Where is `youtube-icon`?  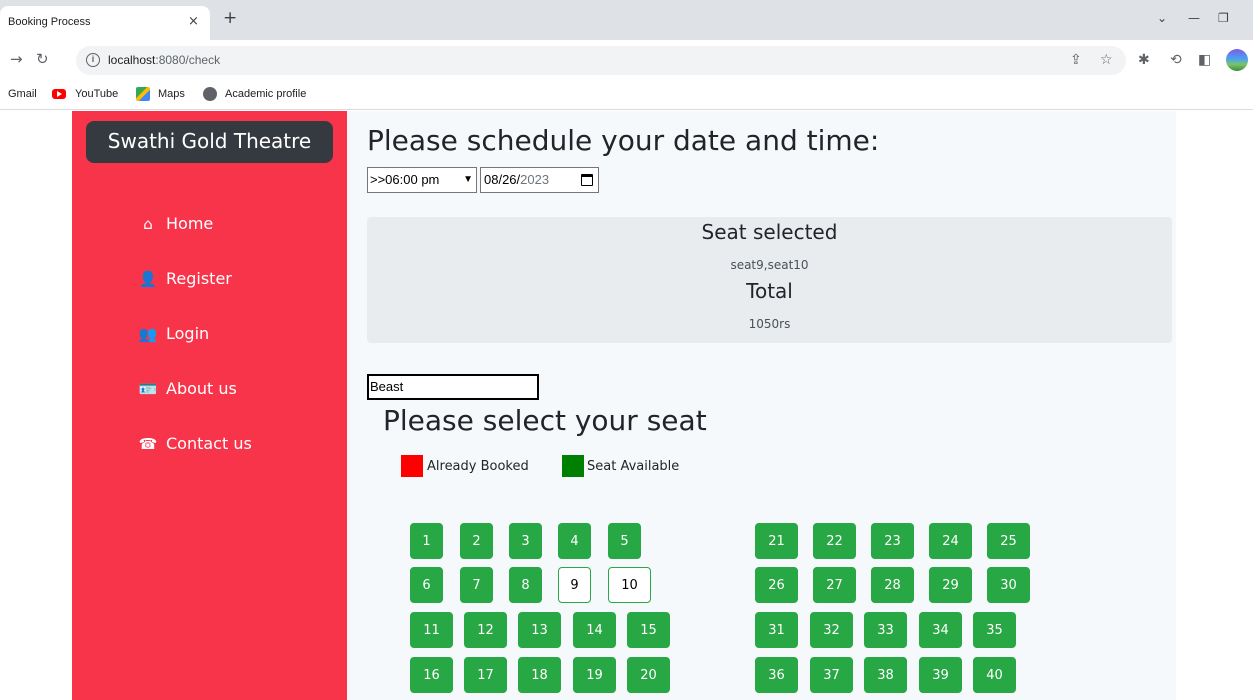
youtube-icon is located at coordinates (59, 94).